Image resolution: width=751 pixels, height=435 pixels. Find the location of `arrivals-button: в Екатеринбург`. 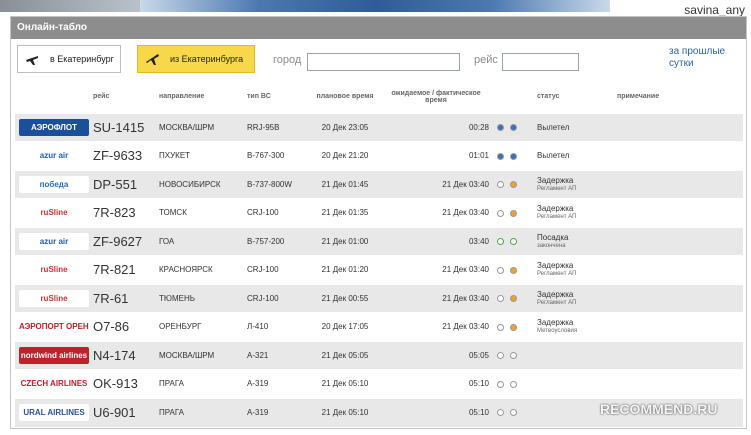

arrivals-button: в Екатеринбург is located at coordinates (69, 59).